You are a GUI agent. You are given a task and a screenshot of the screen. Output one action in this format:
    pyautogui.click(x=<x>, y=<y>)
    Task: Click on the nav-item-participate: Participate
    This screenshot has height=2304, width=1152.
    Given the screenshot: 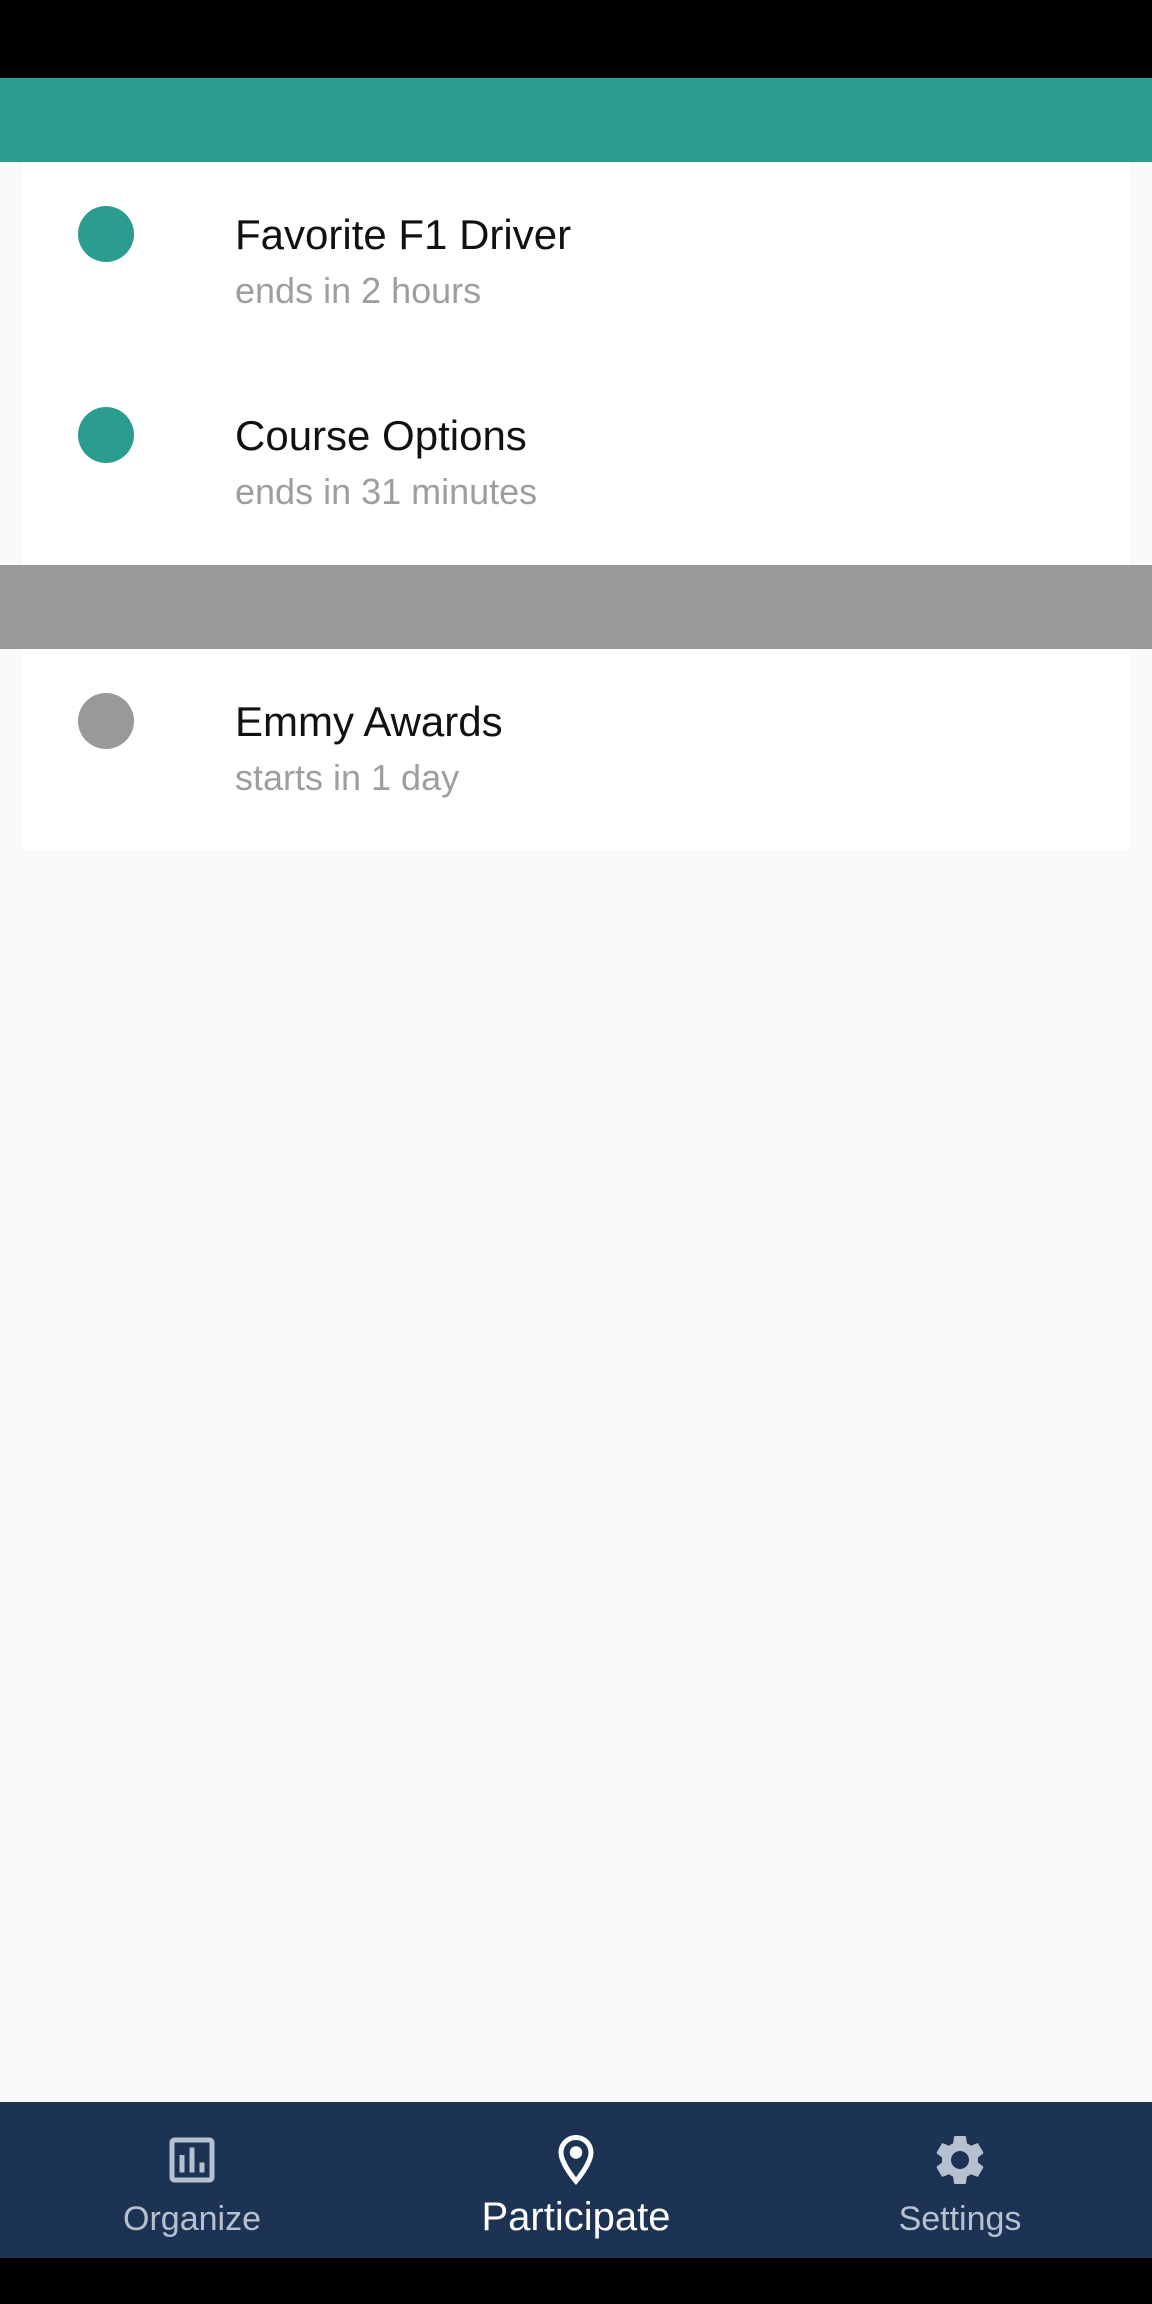 What is the action you would take?
    pyautogui.click(x=576, y=2180)
    